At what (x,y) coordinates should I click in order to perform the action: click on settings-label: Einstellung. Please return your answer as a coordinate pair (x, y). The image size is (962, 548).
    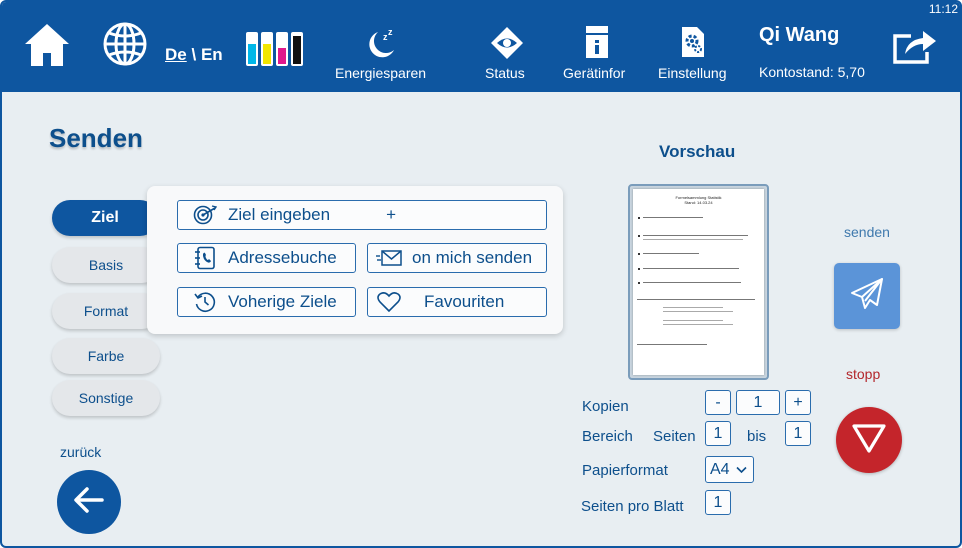
    Looking at the image, I should click on (692, 73).